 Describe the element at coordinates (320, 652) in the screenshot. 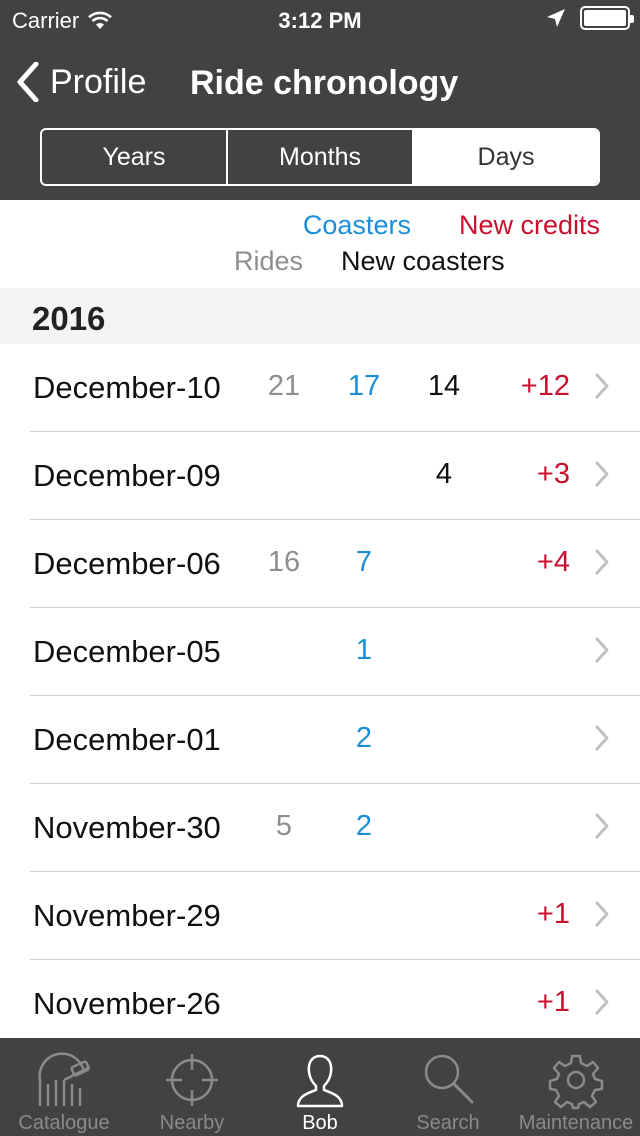

I see `list-item: December-05 1` at that location.